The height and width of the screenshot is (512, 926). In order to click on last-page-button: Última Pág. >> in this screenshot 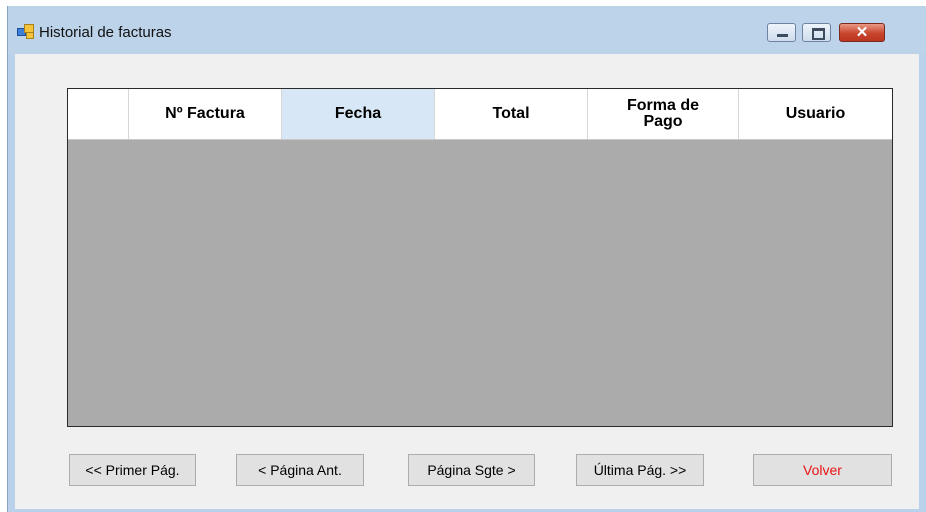, I will do `click(640, 470)`.